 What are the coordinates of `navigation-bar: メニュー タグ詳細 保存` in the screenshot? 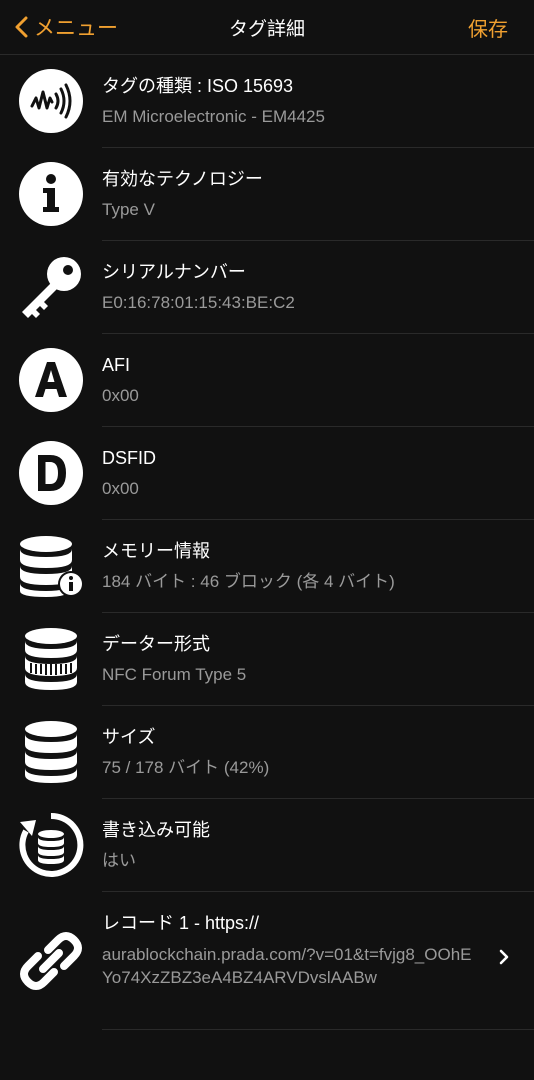 It's located at (267, 27).